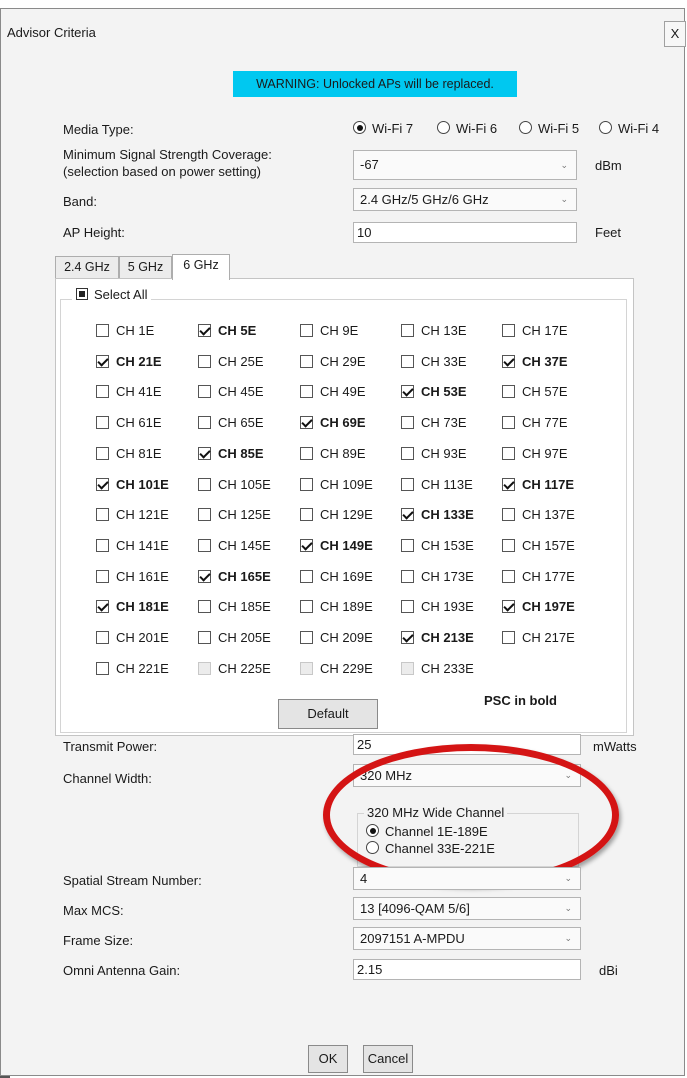 Image resolution: width=687 pixels, height=1078 pixels. I want to click on channel-checkbox: CH 57E, so click(535, 391).